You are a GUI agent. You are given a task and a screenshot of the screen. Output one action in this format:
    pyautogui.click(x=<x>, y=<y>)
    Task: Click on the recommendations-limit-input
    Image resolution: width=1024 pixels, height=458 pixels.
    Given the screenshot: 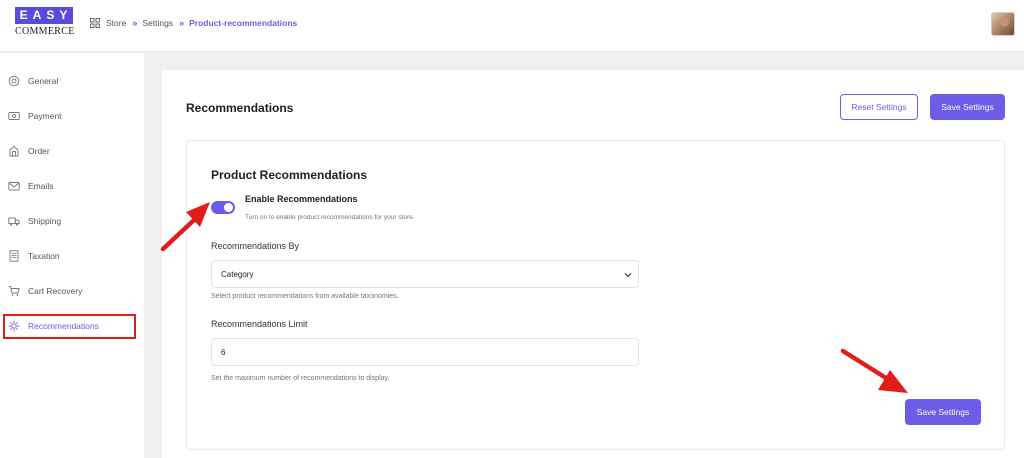 What is the action you would take?
    pyautogui.click(x=425, y=352)
    